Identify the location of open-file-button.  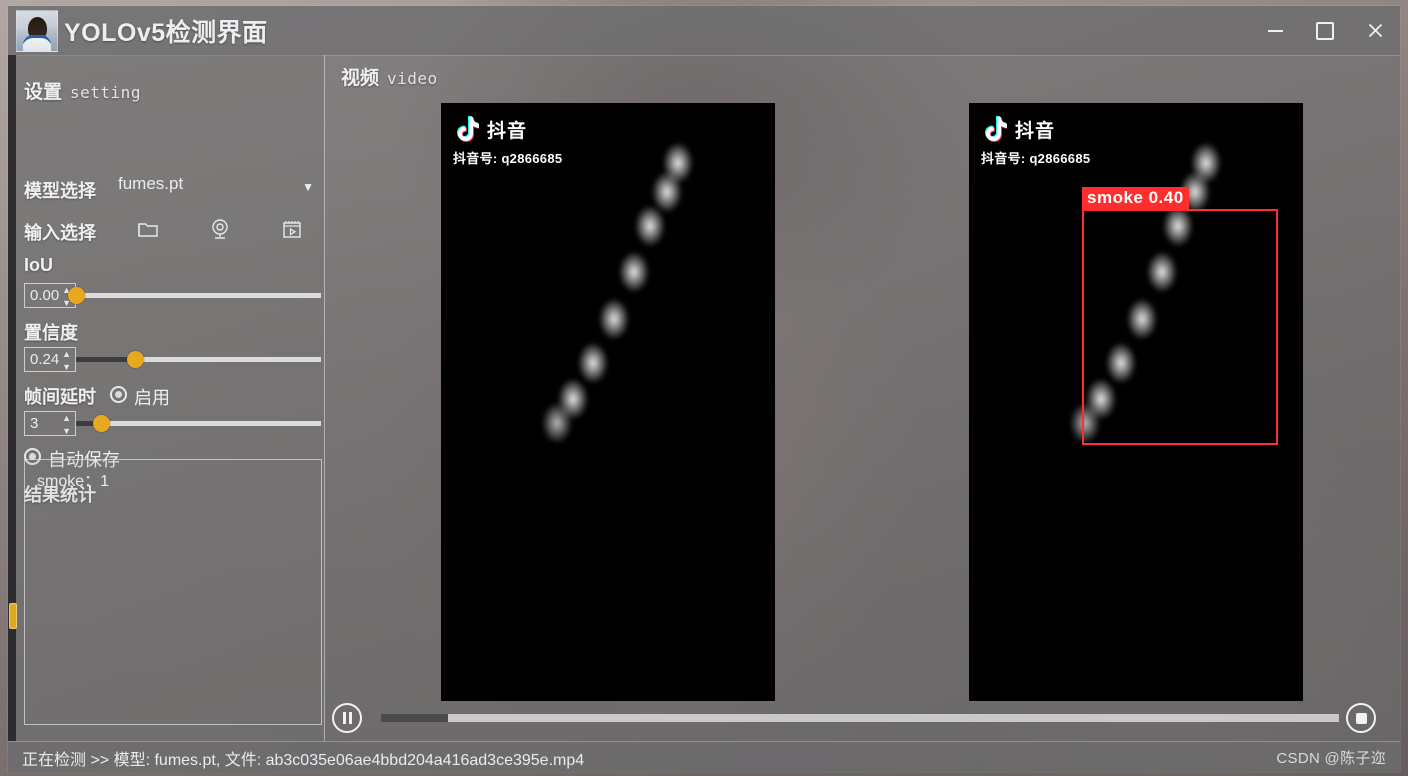
(148, 229).